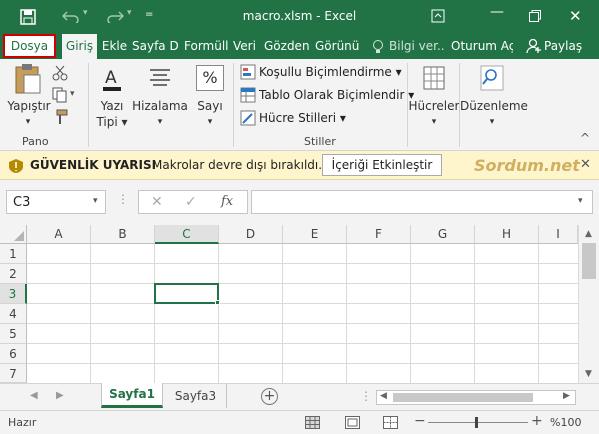 The width and height of the screenshot is (599, 434). What do you see at coordinates (585, 138) in the screenshot?
I see `collapse-ribbon-icon: ^` at bounding box center [585, 138].